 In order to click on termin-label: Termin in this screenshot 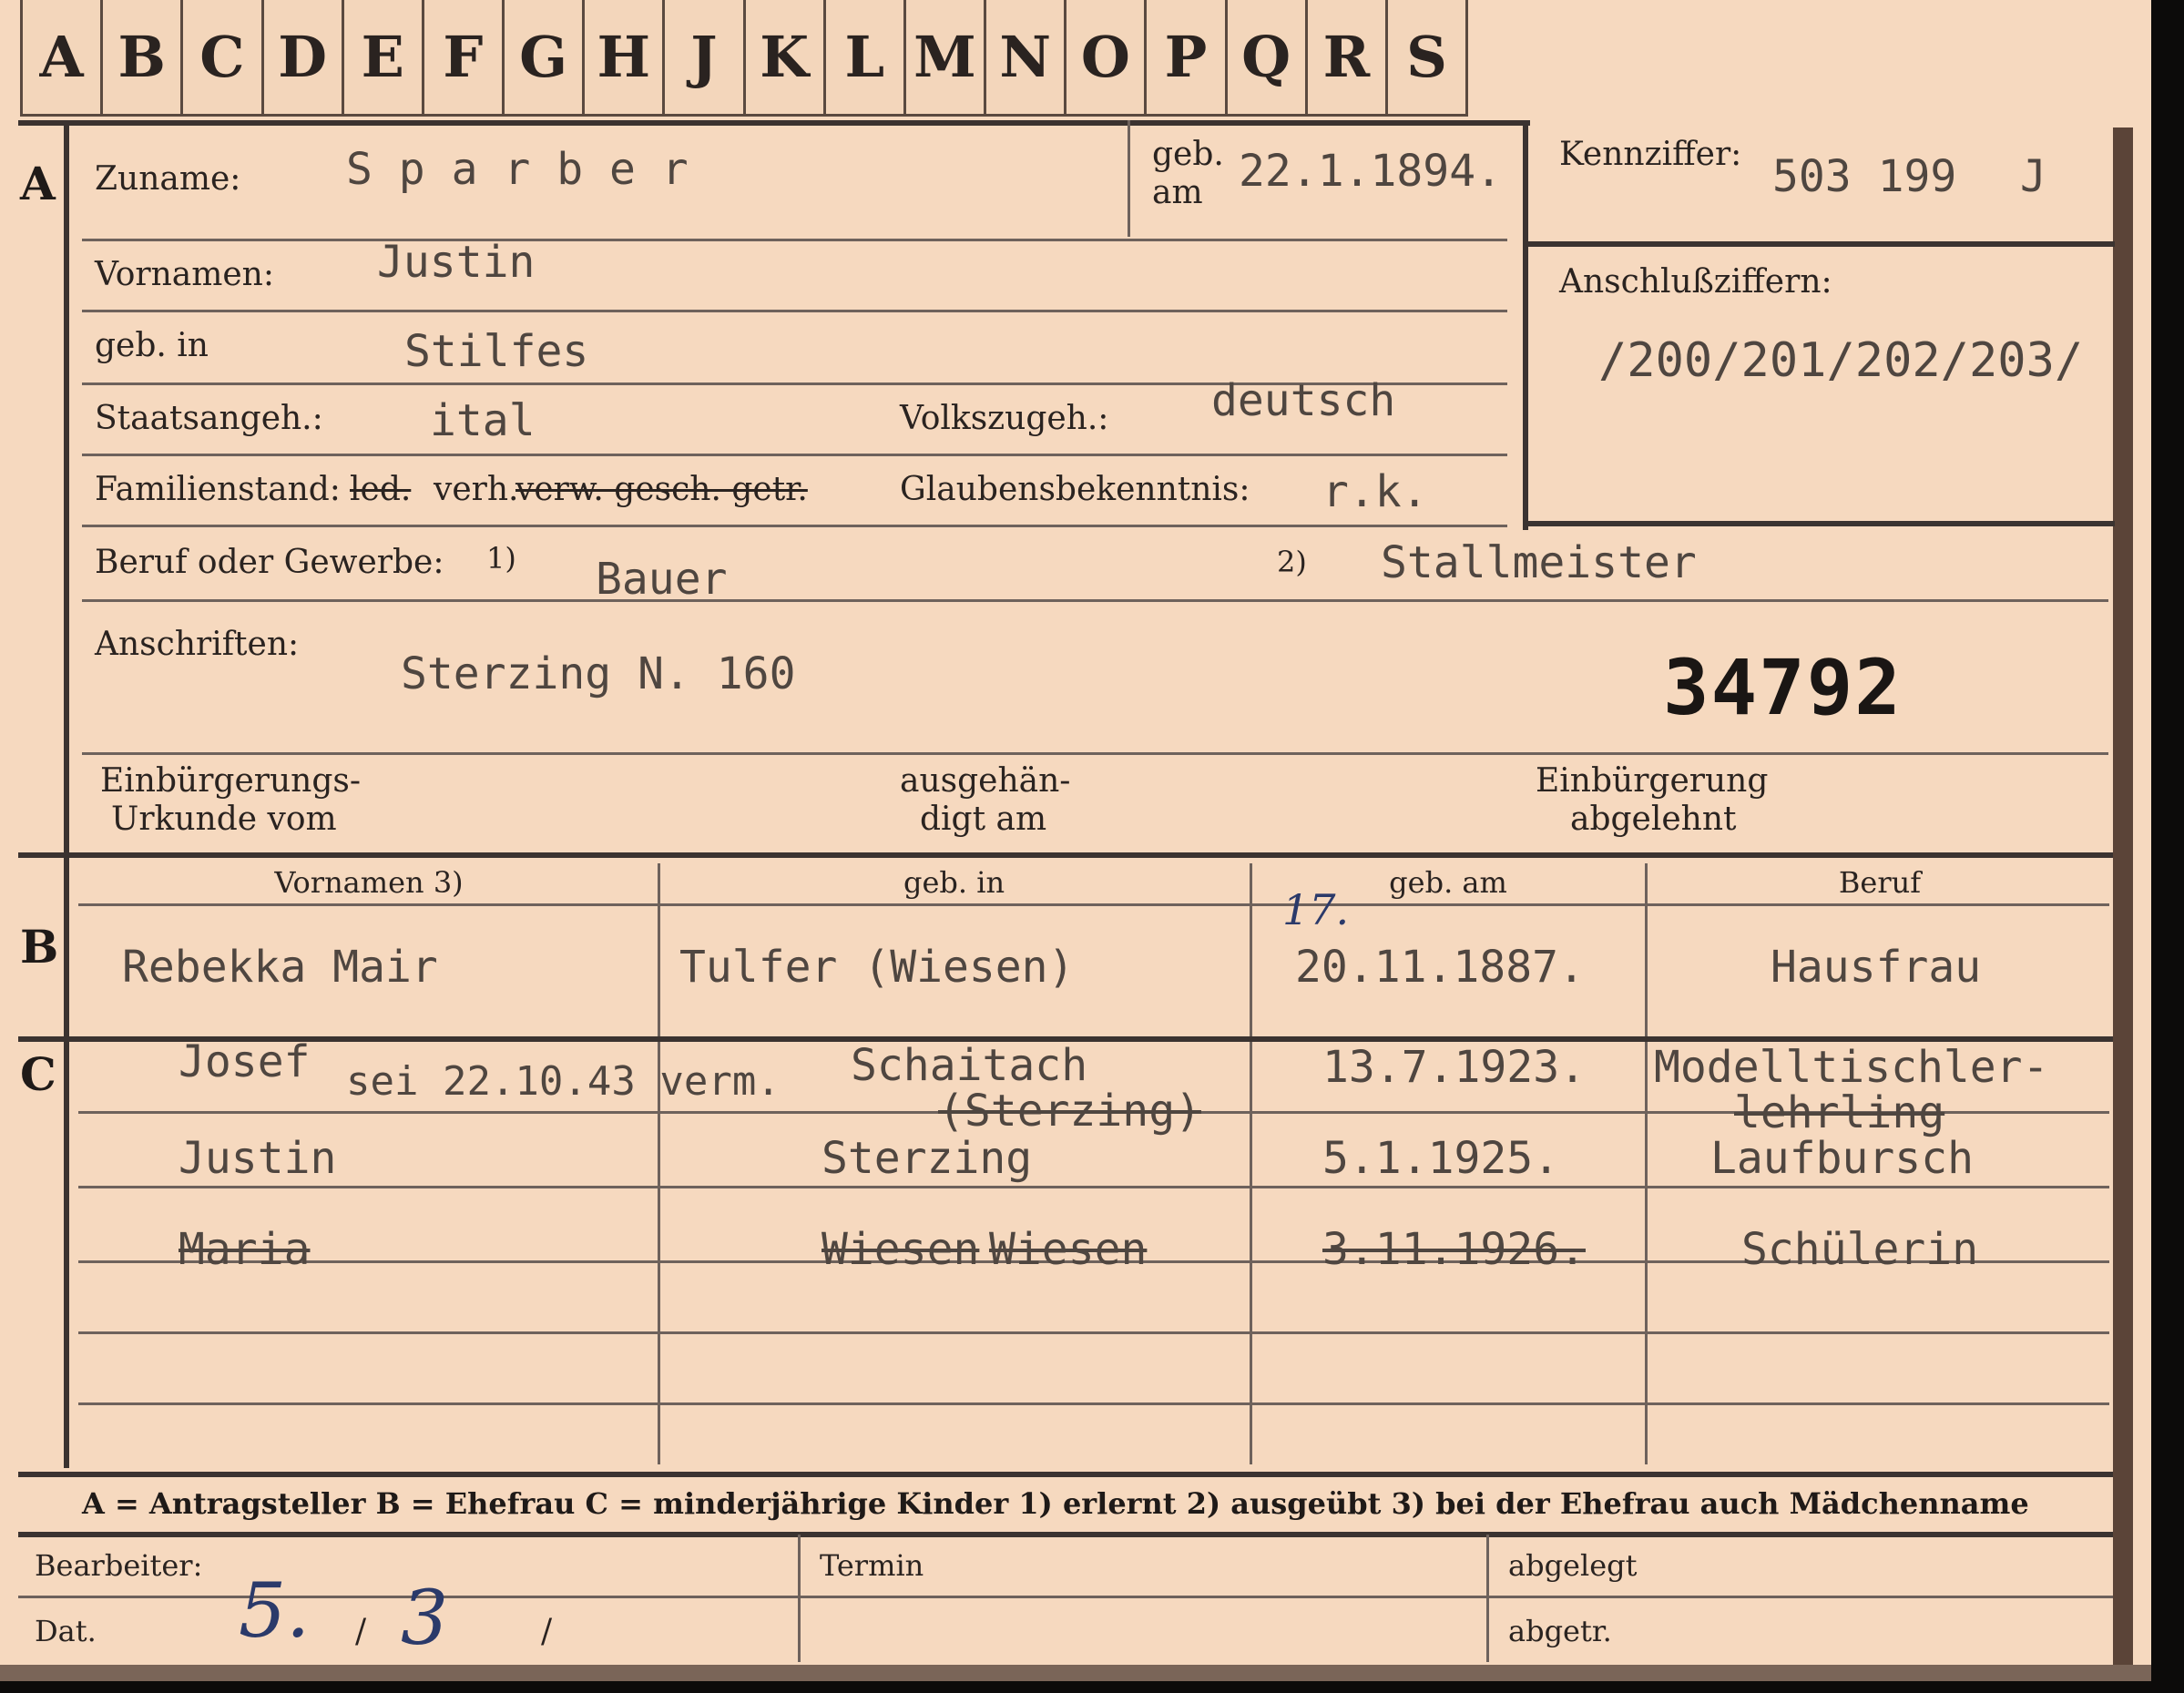, I will do `click(872, 1565)`.